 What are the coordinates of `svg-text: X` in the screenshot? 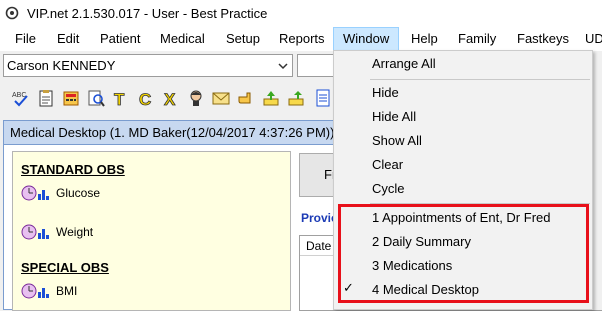 It's located at (170, 98).